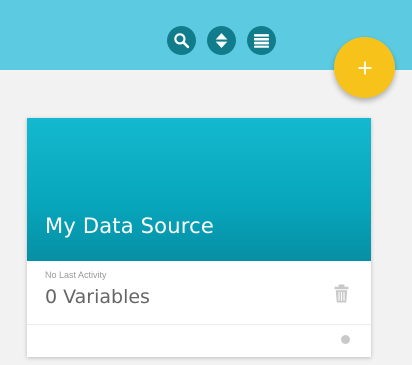  Describe the element at coordinates (97, 297) in the screenshot. I see `variables-count: 0 Variables` at that location.